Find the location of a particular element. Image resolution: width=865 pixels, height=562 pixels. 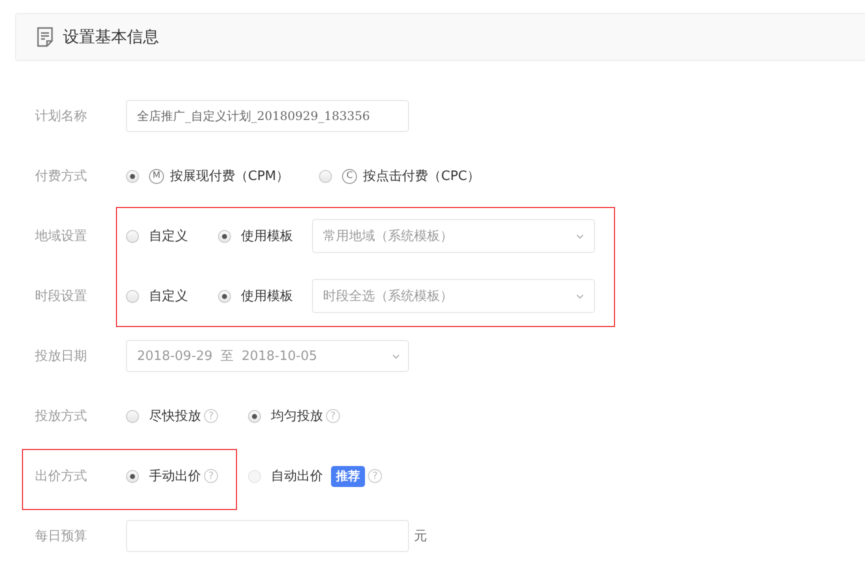

field-label: 投放方式 is located at coordinates (61, 416).